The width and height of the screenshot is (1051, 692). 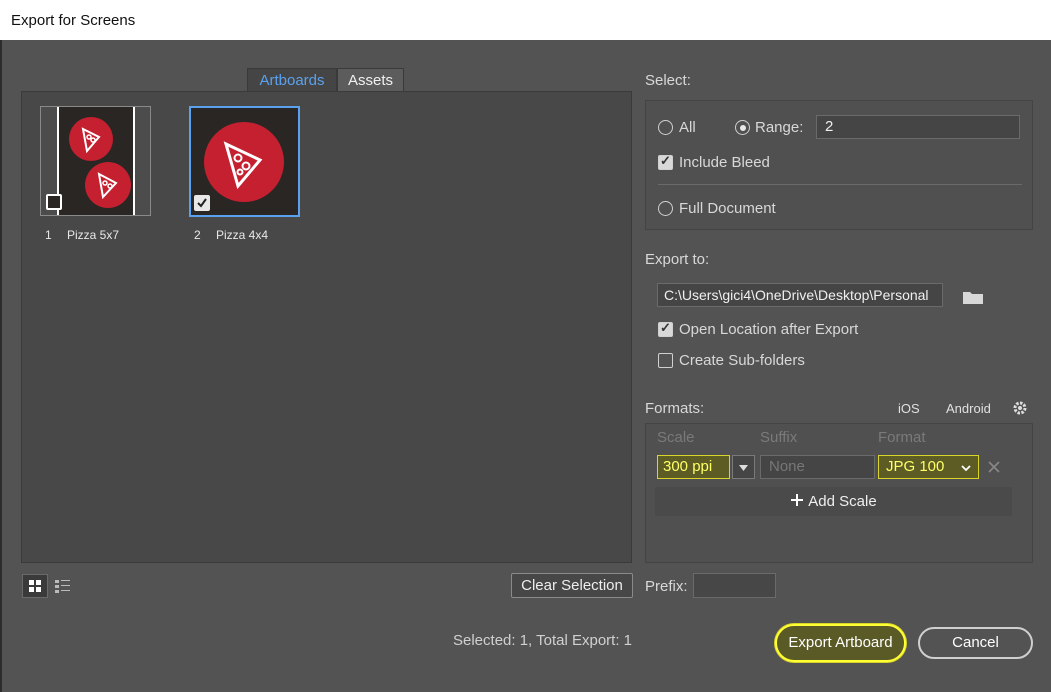 What do you see at coordinates (54, 202) in the screenshot?
I see `artboard-1-checkbox` at bounding box center [54, 202].